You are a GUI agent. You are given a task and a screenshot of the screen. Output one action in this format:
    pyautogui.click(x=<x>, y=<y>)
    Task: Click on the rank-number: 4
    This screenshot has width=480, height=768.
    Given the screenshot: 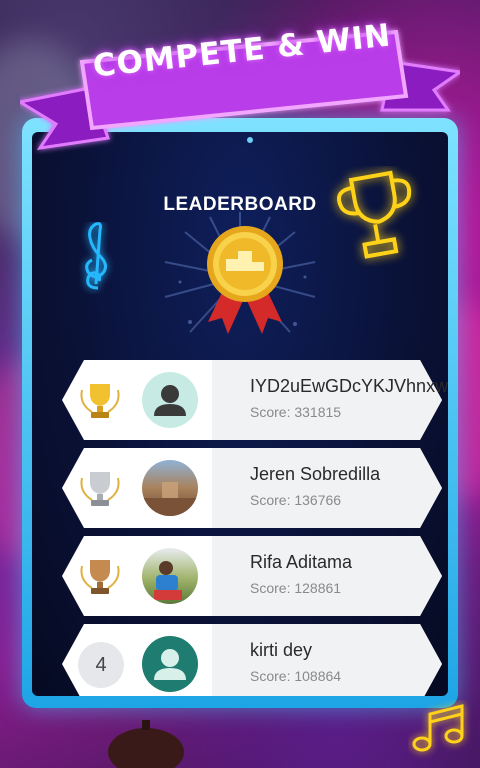 What is the action you would take?
    pyautogui.click(x=101, y=665)
    